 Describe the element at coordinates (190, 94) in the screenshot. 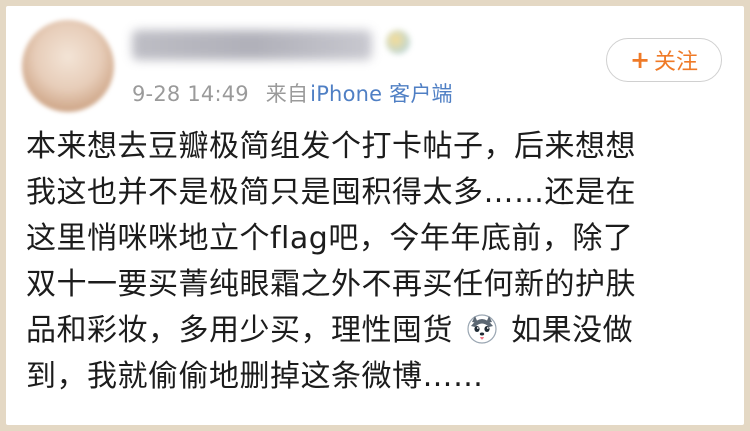

I see `post-timestamp: 9-28 14:49` at that location.